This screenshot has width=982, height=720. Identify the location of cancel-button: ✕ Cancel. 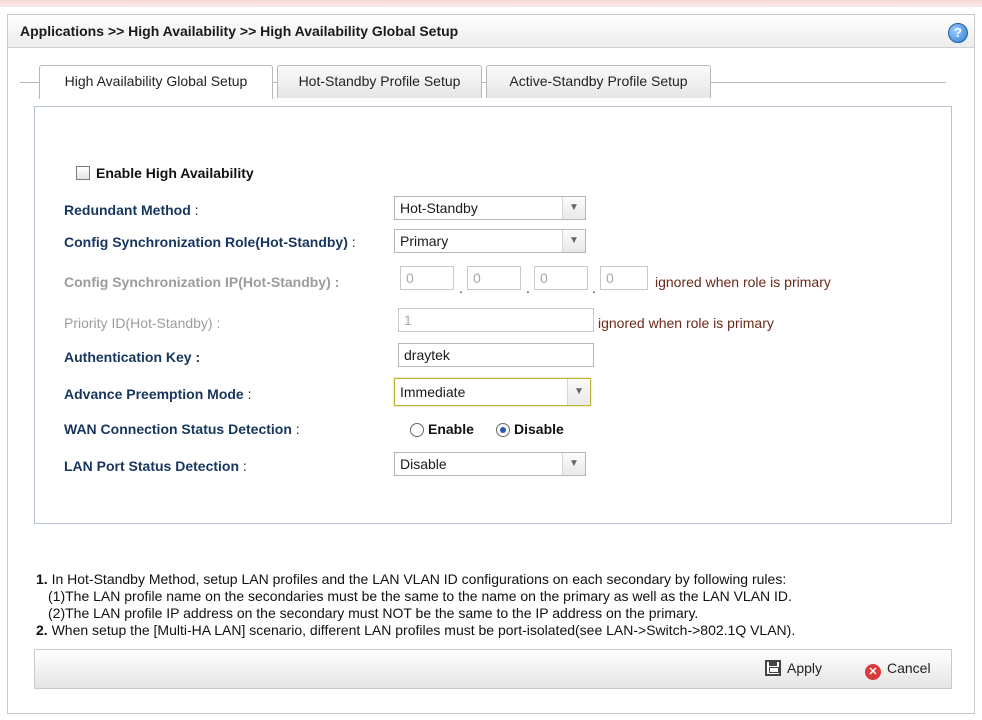
(898, 670).